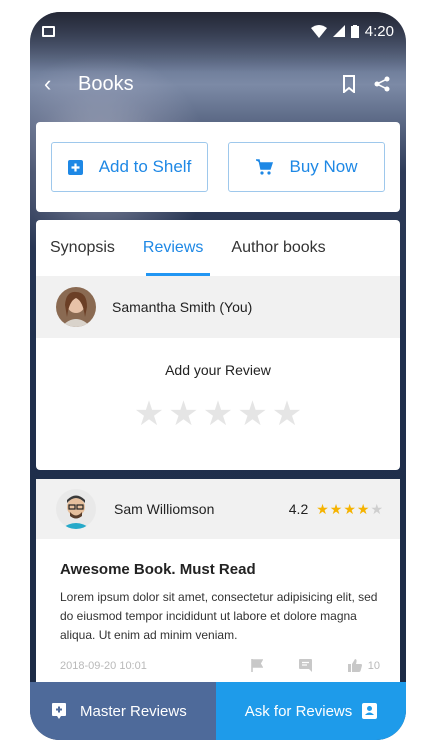 The image size is (431, 750). Describe the element at coordinates (218, 370) in the screenshot. I see `add-review-label: Add your Review` at that location.